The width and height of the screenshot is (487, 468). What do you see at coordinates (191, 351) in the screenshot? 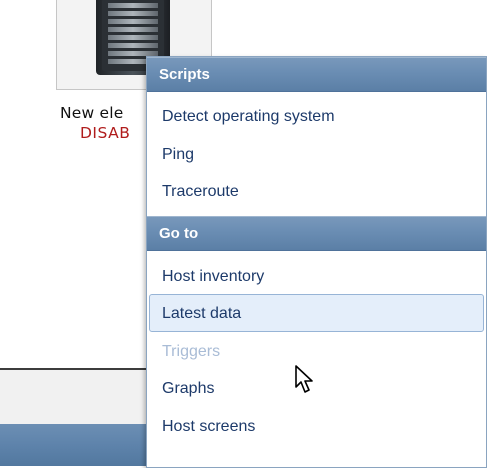
I see `menu-item-triggers: Triggers` at bounding box center [191, 351].